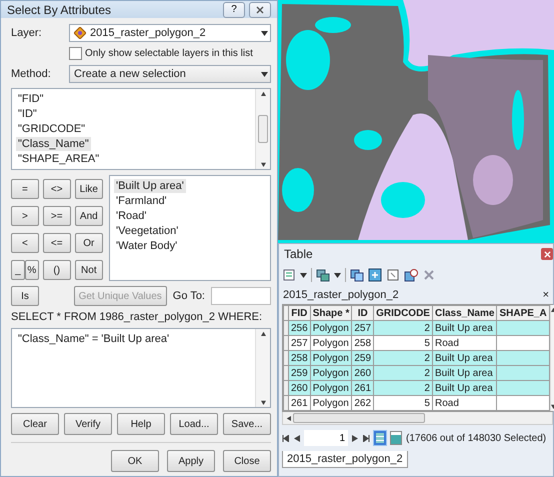 This screenshot has width=554, height=477. I want to click on table-cell: 261, so click(299, 403).